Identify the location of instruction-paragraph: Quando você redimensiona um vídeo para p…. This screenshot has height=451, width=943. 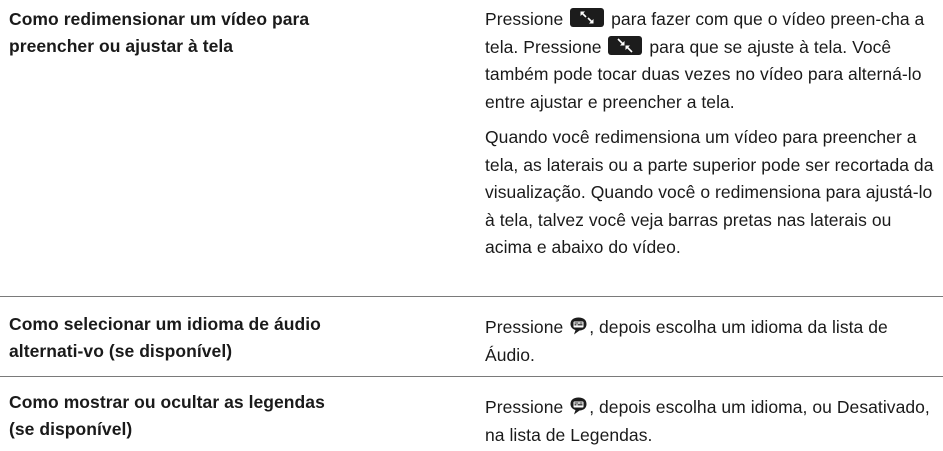
(709, 192).